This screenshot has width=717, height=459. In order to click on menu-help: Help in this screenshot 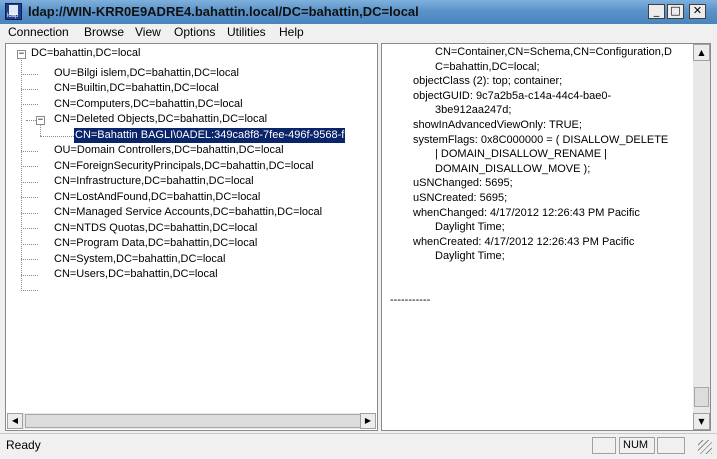, I will do `click(291, 32)`.